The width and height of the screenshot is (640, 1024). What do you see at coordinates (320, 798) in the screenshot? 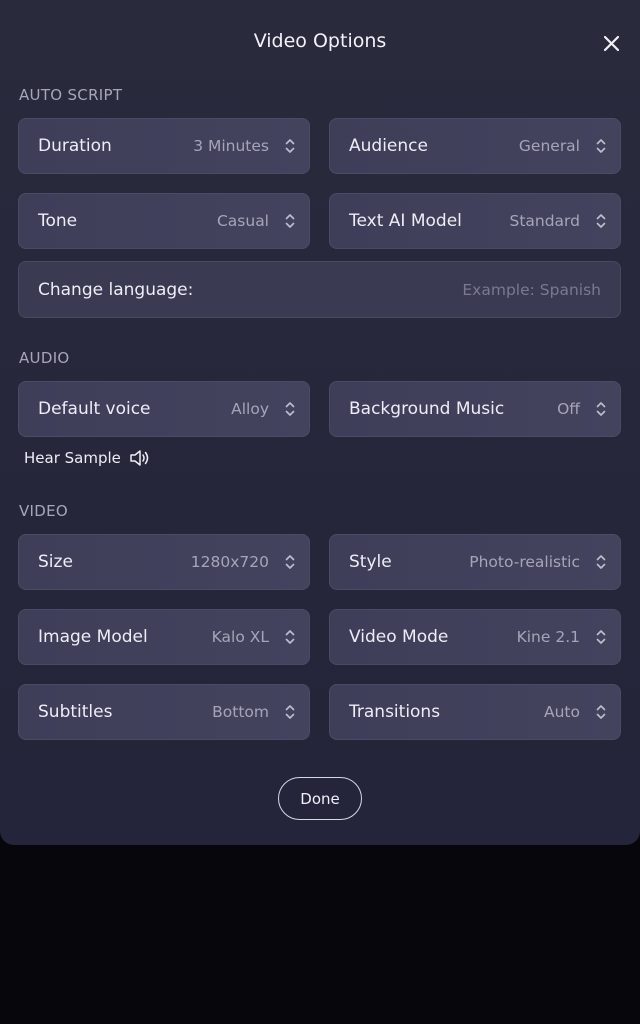
I see `done-button: Done` at bounding box center [320, 798].